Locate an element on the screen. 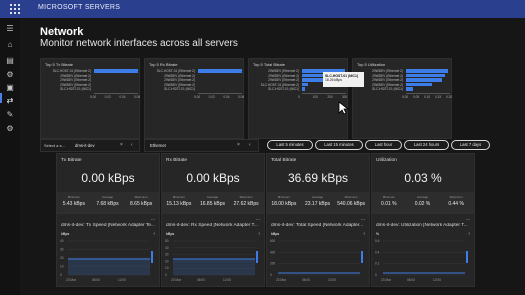 Image resolution: width=525 pixels, height=295 pixels. timeseries-unit: % is located at coordinates (378, 234).